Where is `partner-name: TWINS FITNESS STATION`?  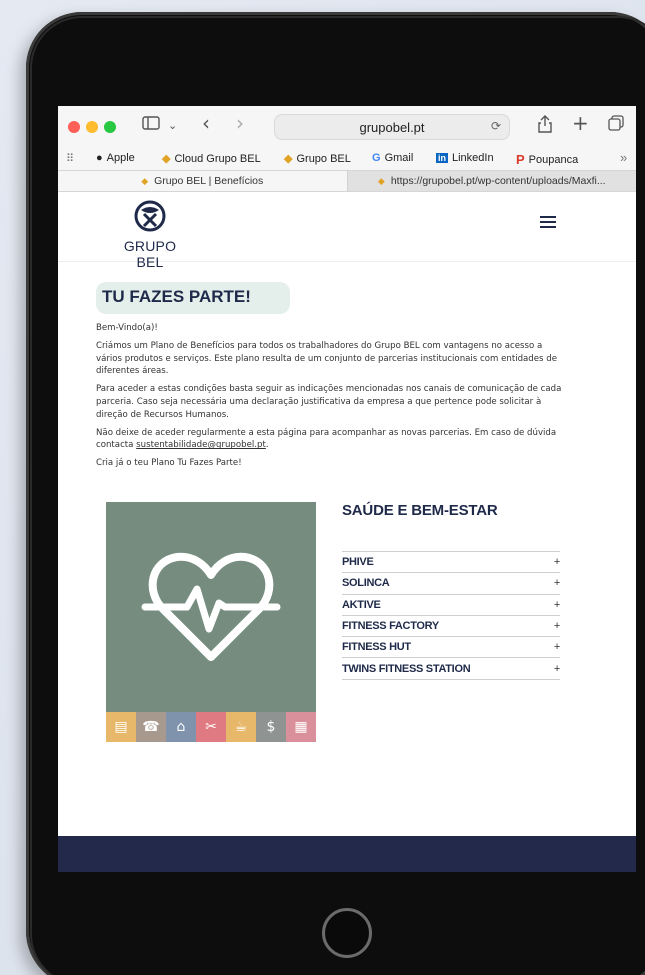 partner-name: TWINS FITNESS STATION is located at coordinates (406, 668).